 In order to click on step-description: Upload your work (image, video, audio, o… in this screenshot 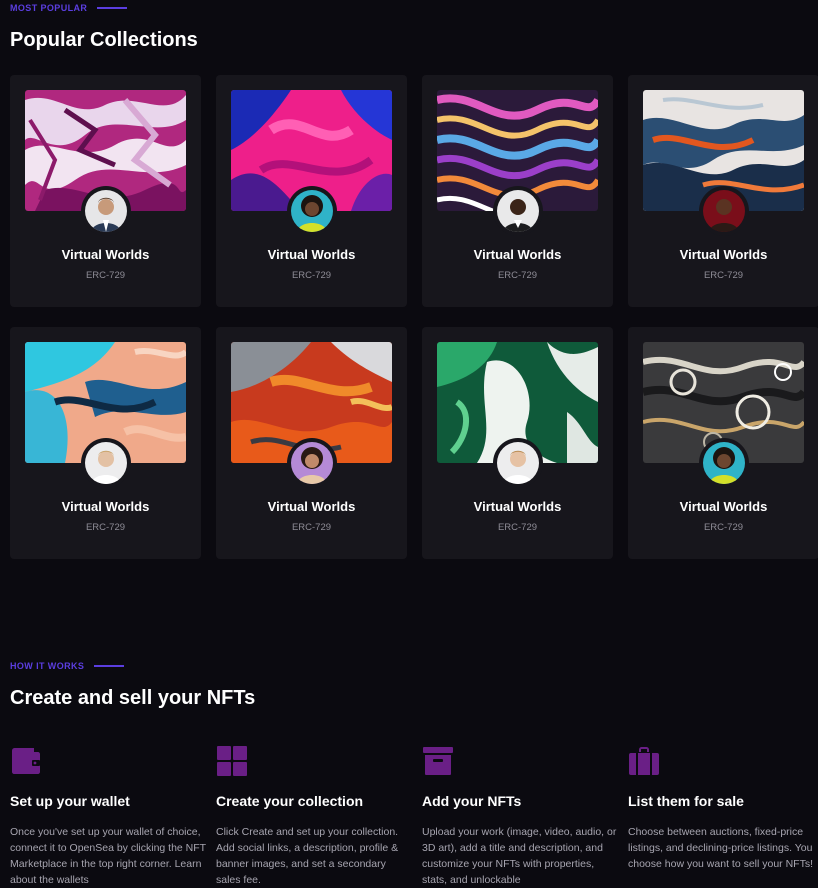, I will do `click(519, 856)`.